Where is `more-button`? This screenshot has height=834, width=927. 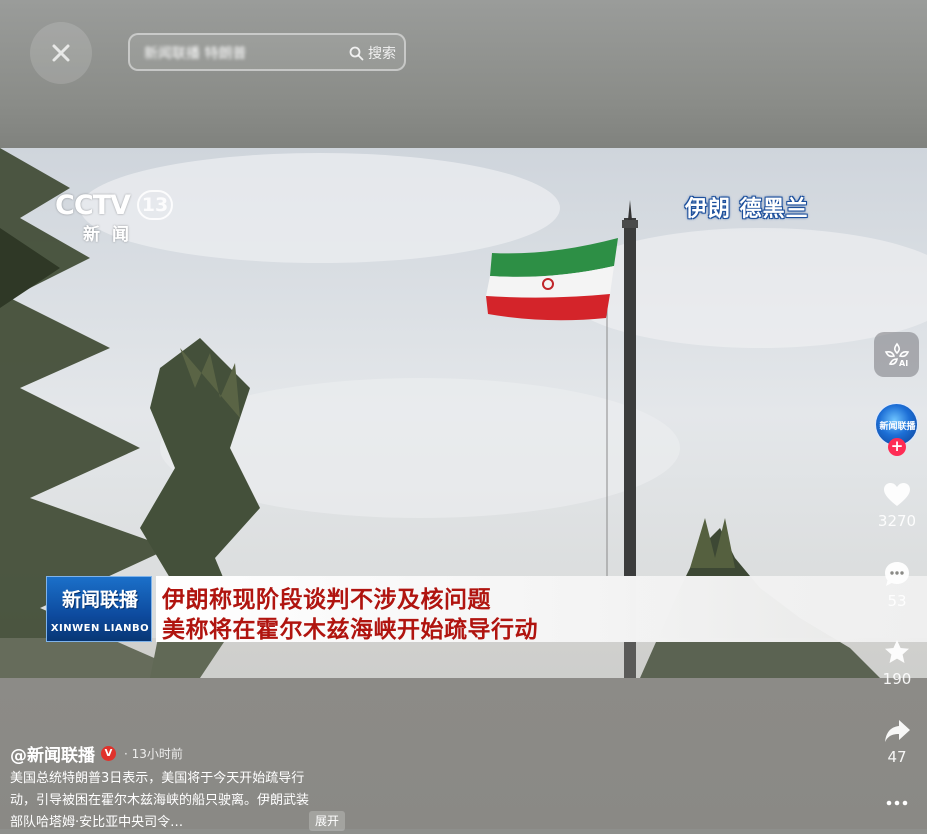 more-button is located at coordinates (897, 803).